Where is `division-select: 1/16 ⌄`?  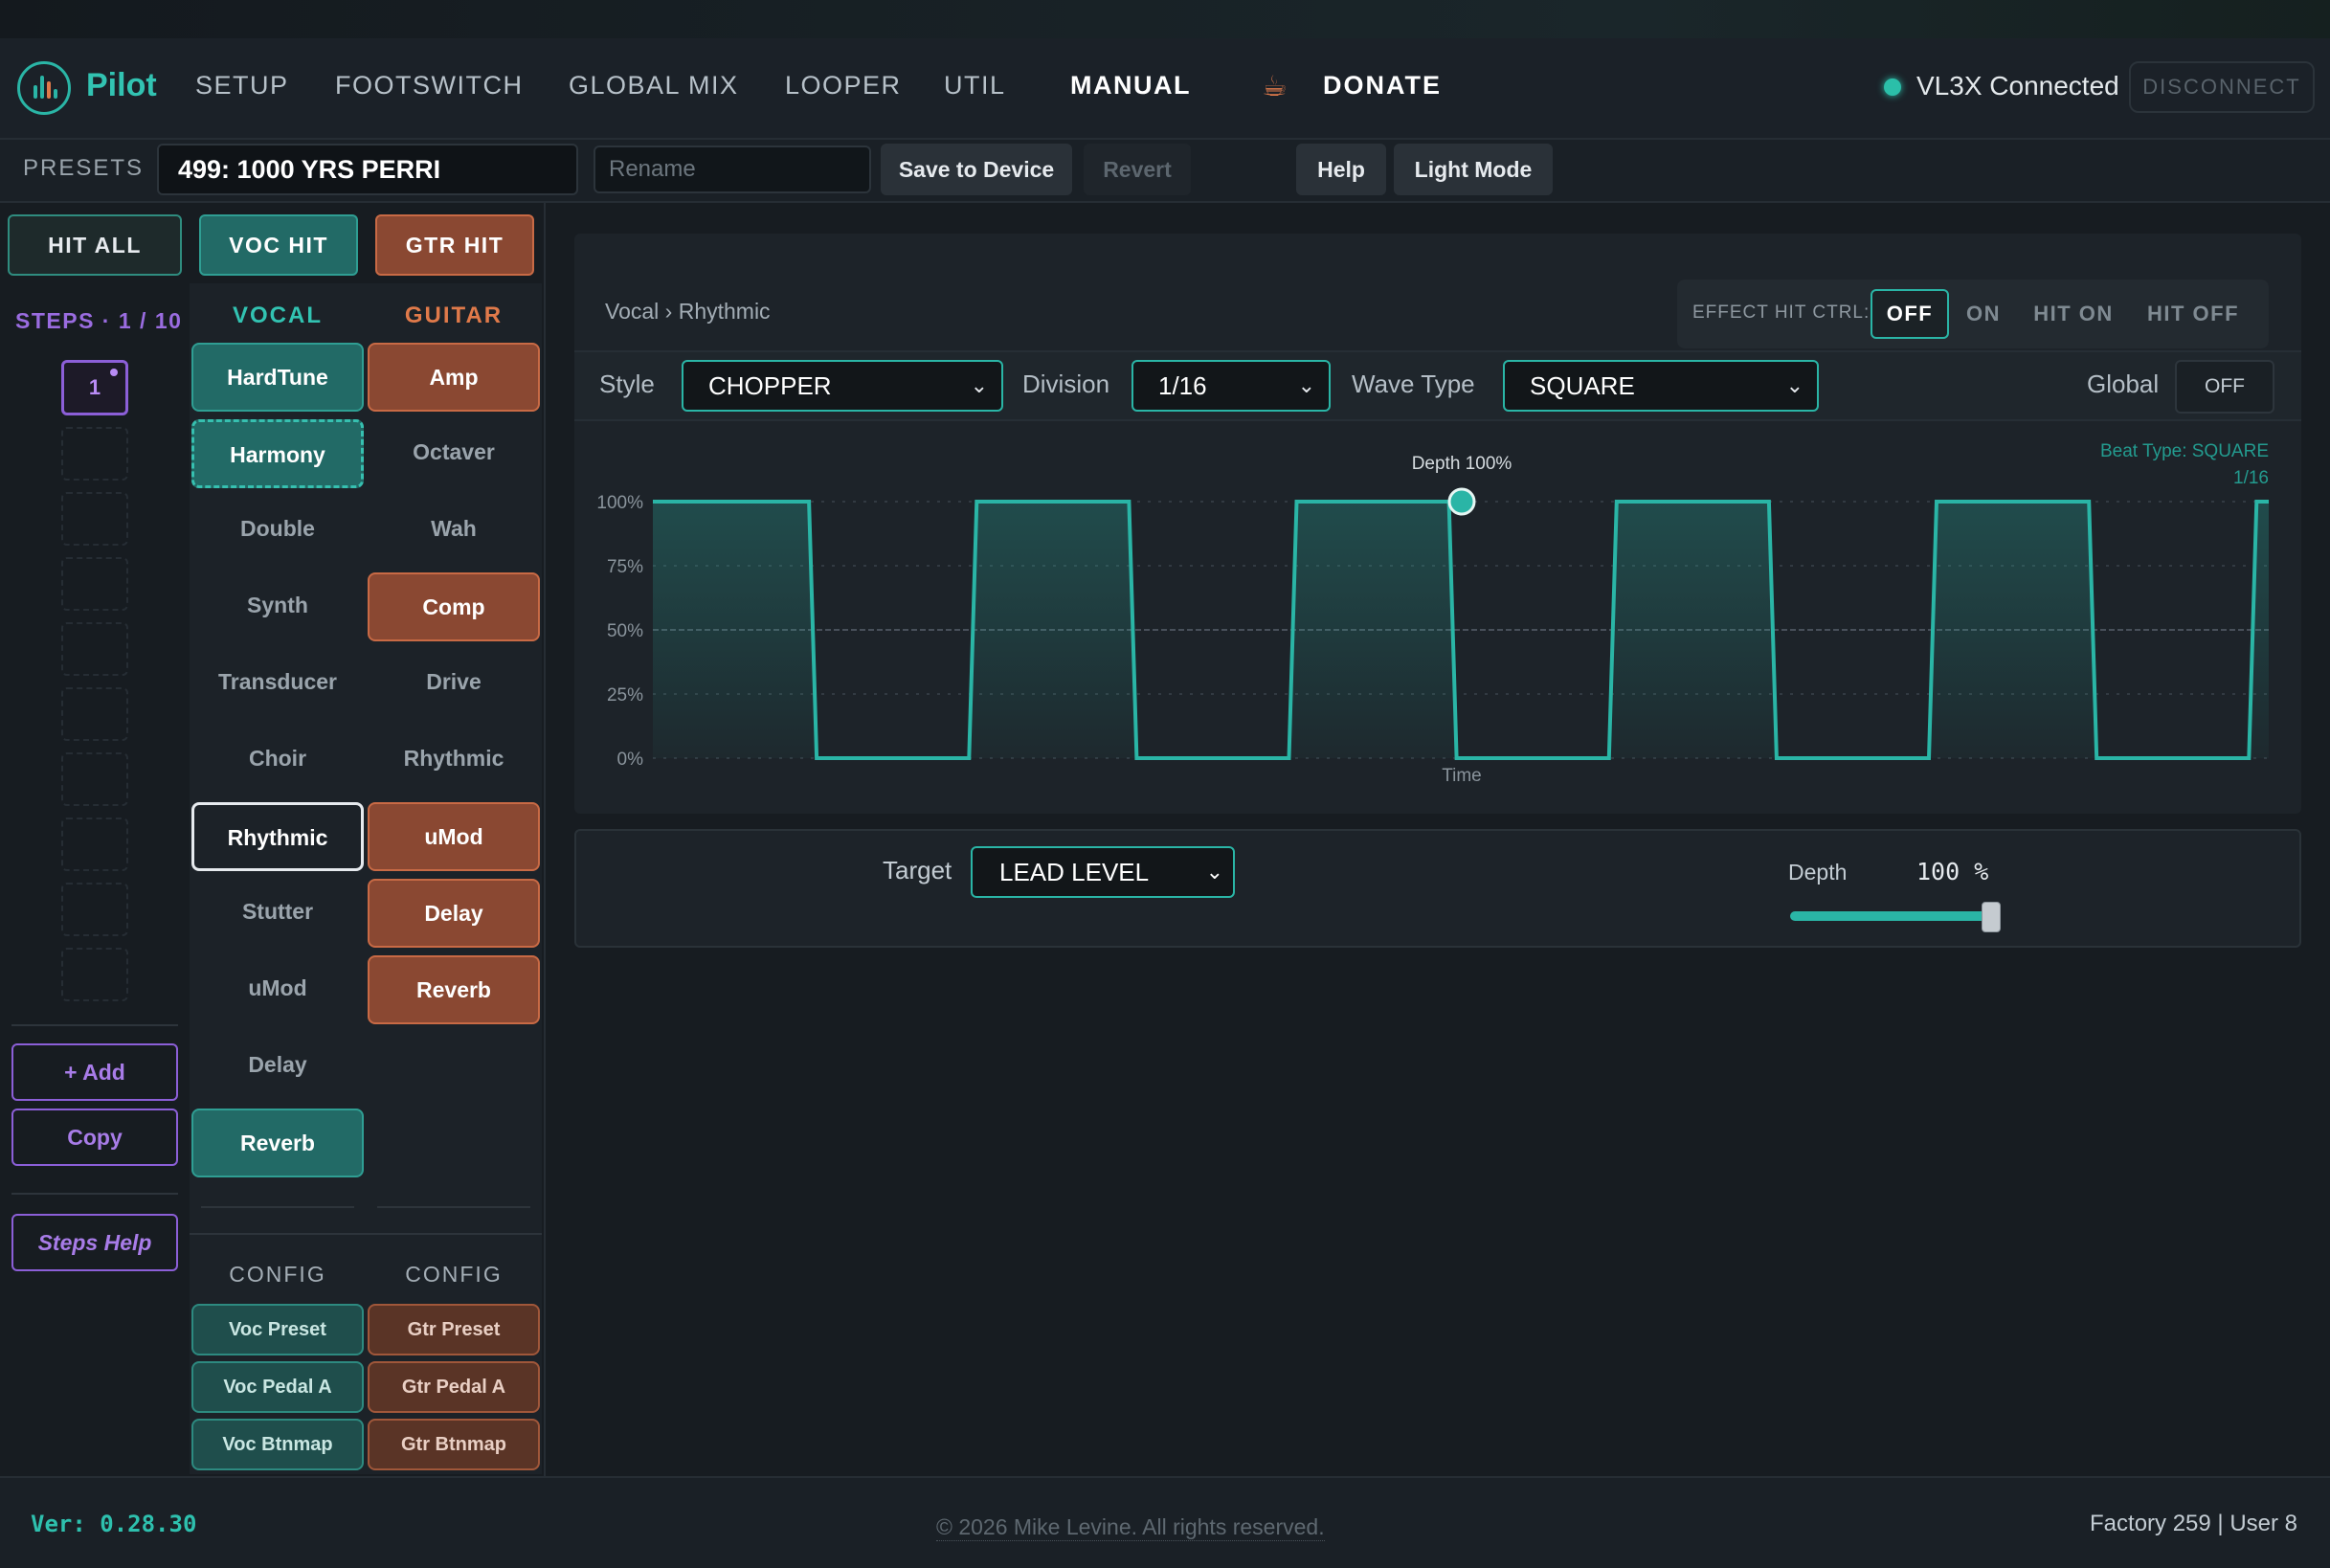
division-select: 1/16 ⌄ is located at coordinates (1231, 386).